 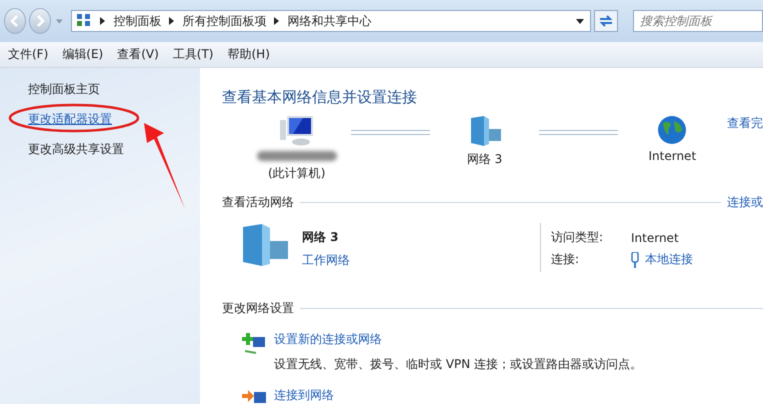 What do you see at coordinates (224, 21) in the screenshot?
I see `breadcrumb: 所有控制面板项` at bounding box center [224, 21].